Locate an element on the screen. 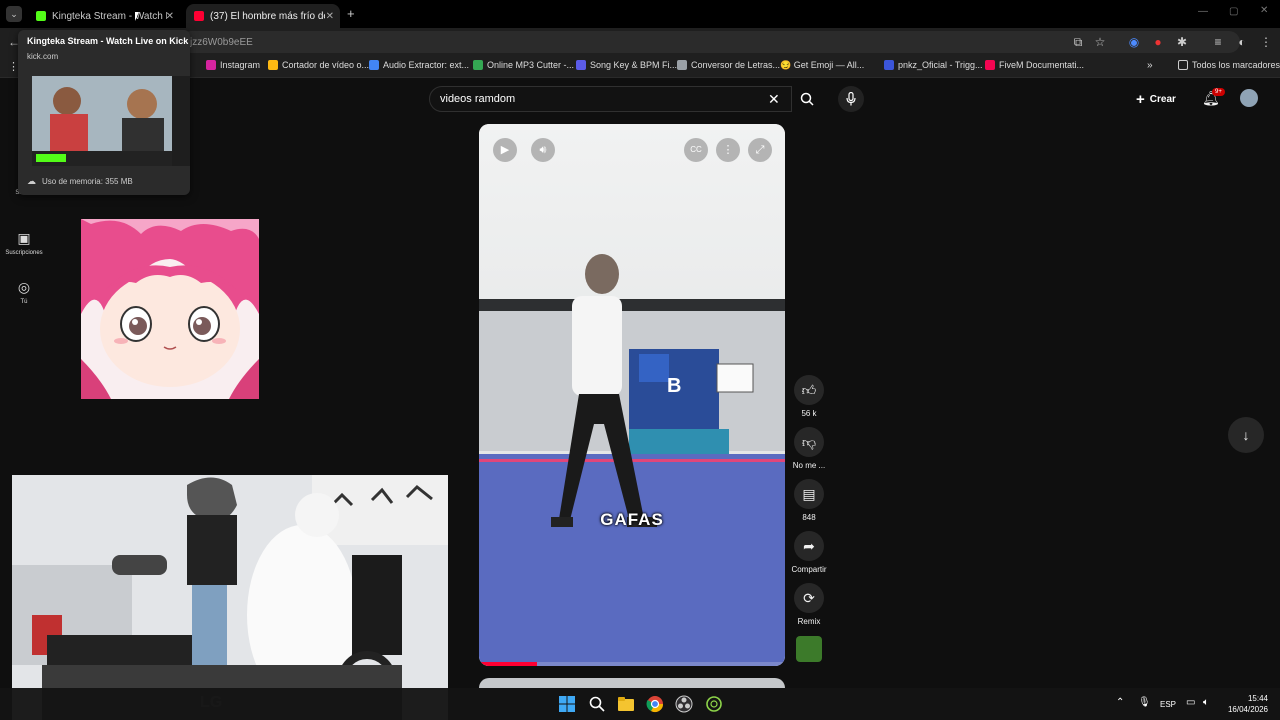 The image size is (1280, 720). mp3-icon is located at coordinates (478, 65).